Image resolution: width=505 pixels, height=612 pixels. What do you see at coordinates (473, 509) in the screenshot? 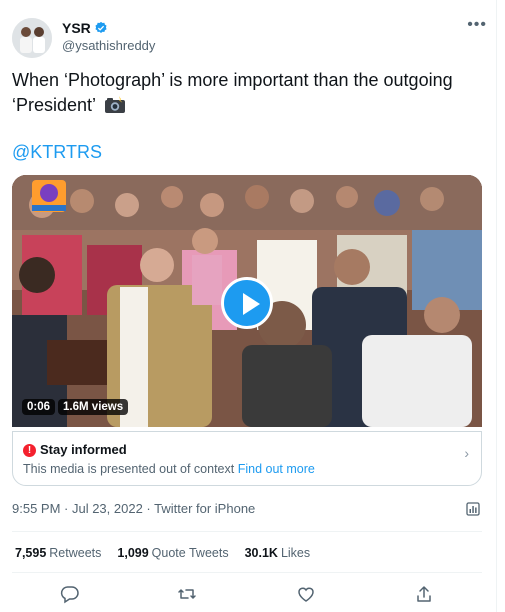
I see `analytics-icon` at bounding box center [473, 509].